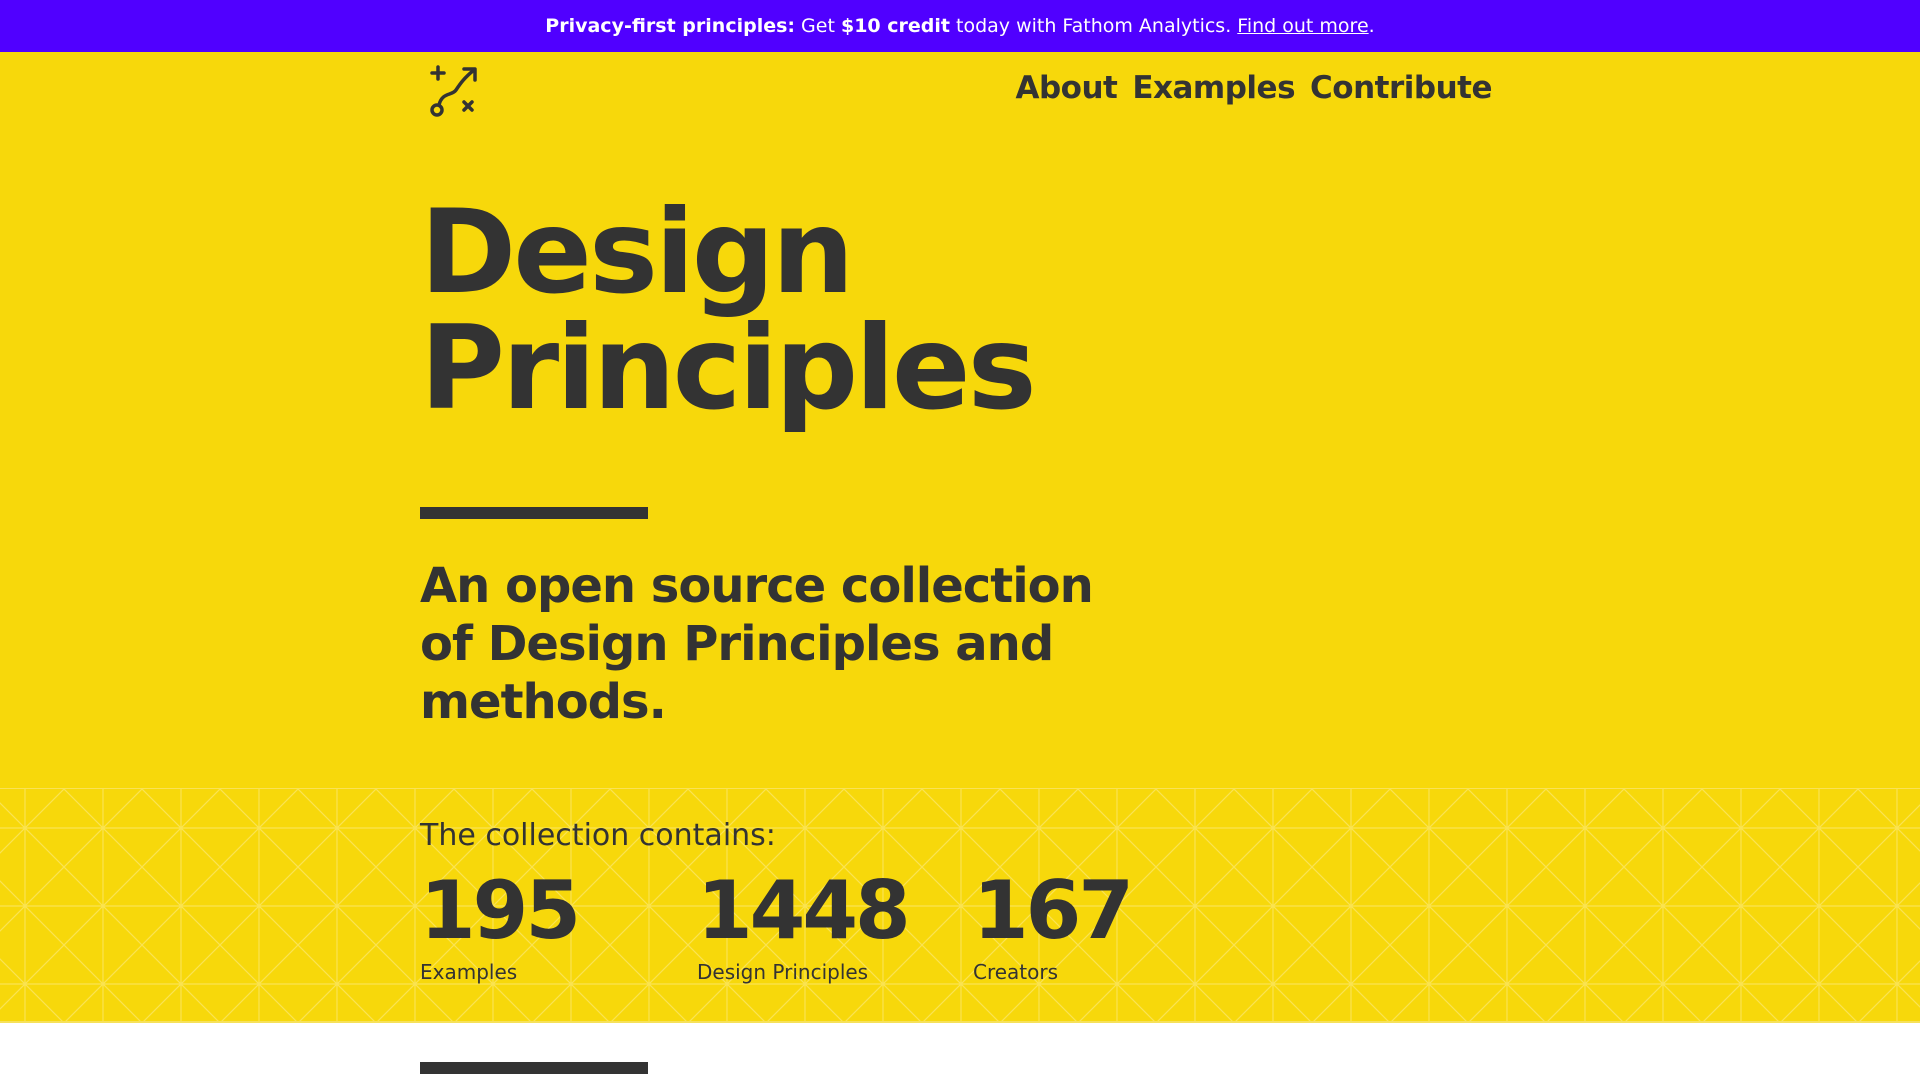  I want to click on page-title: Design Principles, so click(728, 311).